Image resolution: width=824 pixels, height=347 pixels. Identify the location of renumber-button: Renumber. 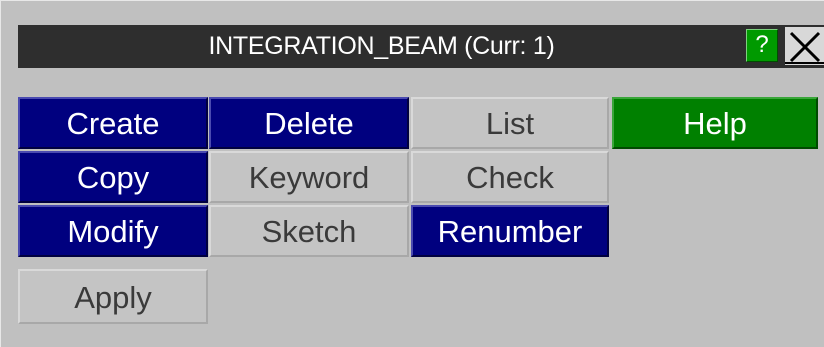
(510, 231).